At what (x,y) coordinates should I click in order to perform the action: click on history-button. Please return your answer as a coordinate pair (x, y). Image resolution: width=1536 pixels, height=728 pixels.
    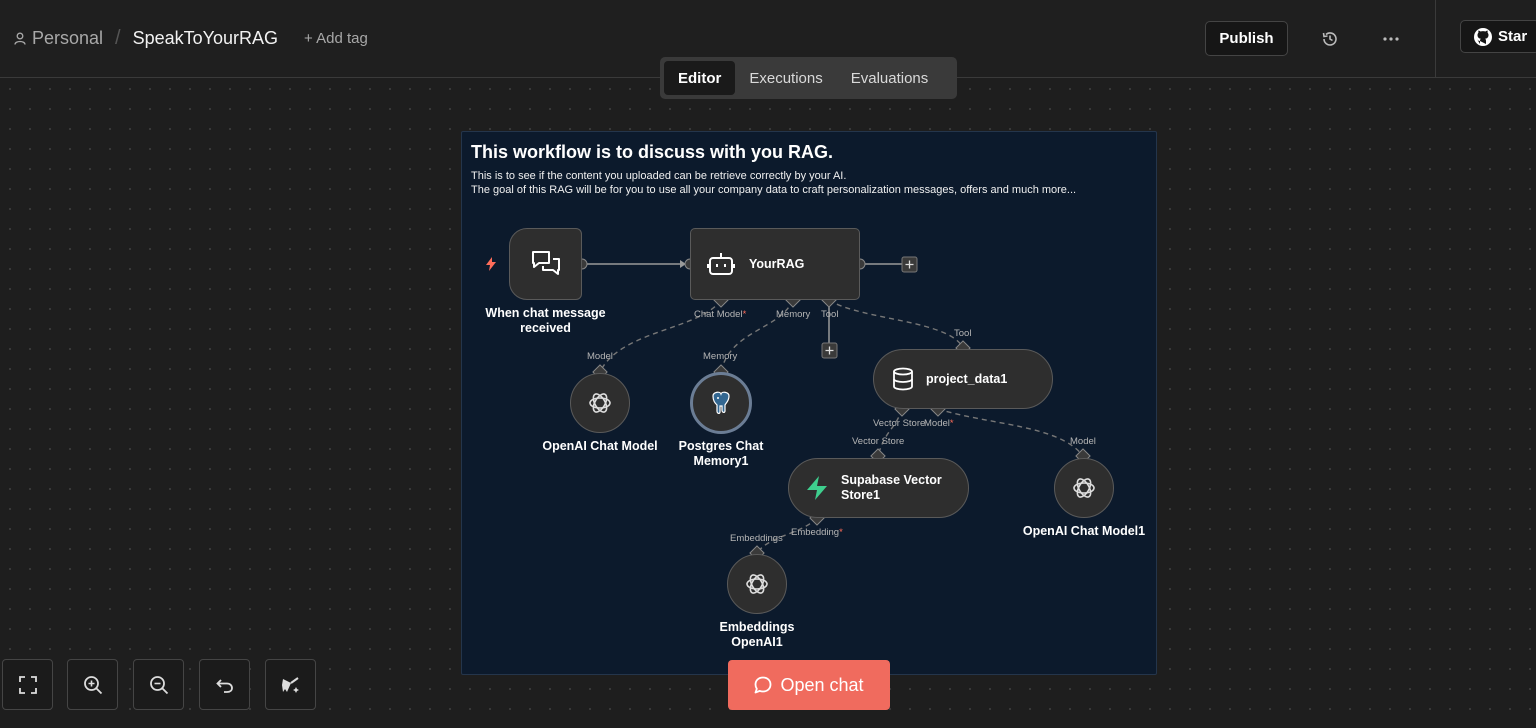
    Looking at the image, I should click on (1330, 39).